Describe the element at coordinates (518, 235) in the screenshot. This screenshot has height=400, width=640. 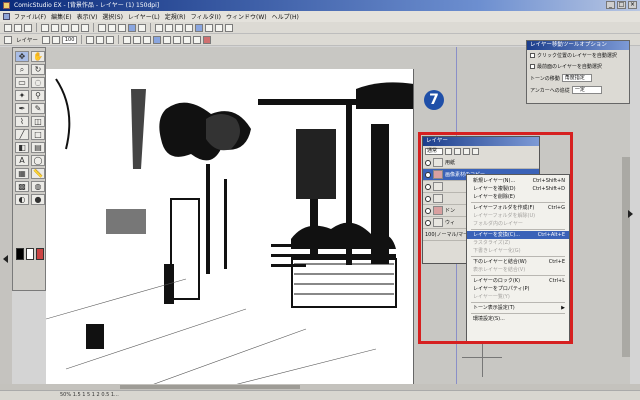
I see `context-menu-item: レイヤーを変換(C)... Ctrl+Alt+E` at that location.